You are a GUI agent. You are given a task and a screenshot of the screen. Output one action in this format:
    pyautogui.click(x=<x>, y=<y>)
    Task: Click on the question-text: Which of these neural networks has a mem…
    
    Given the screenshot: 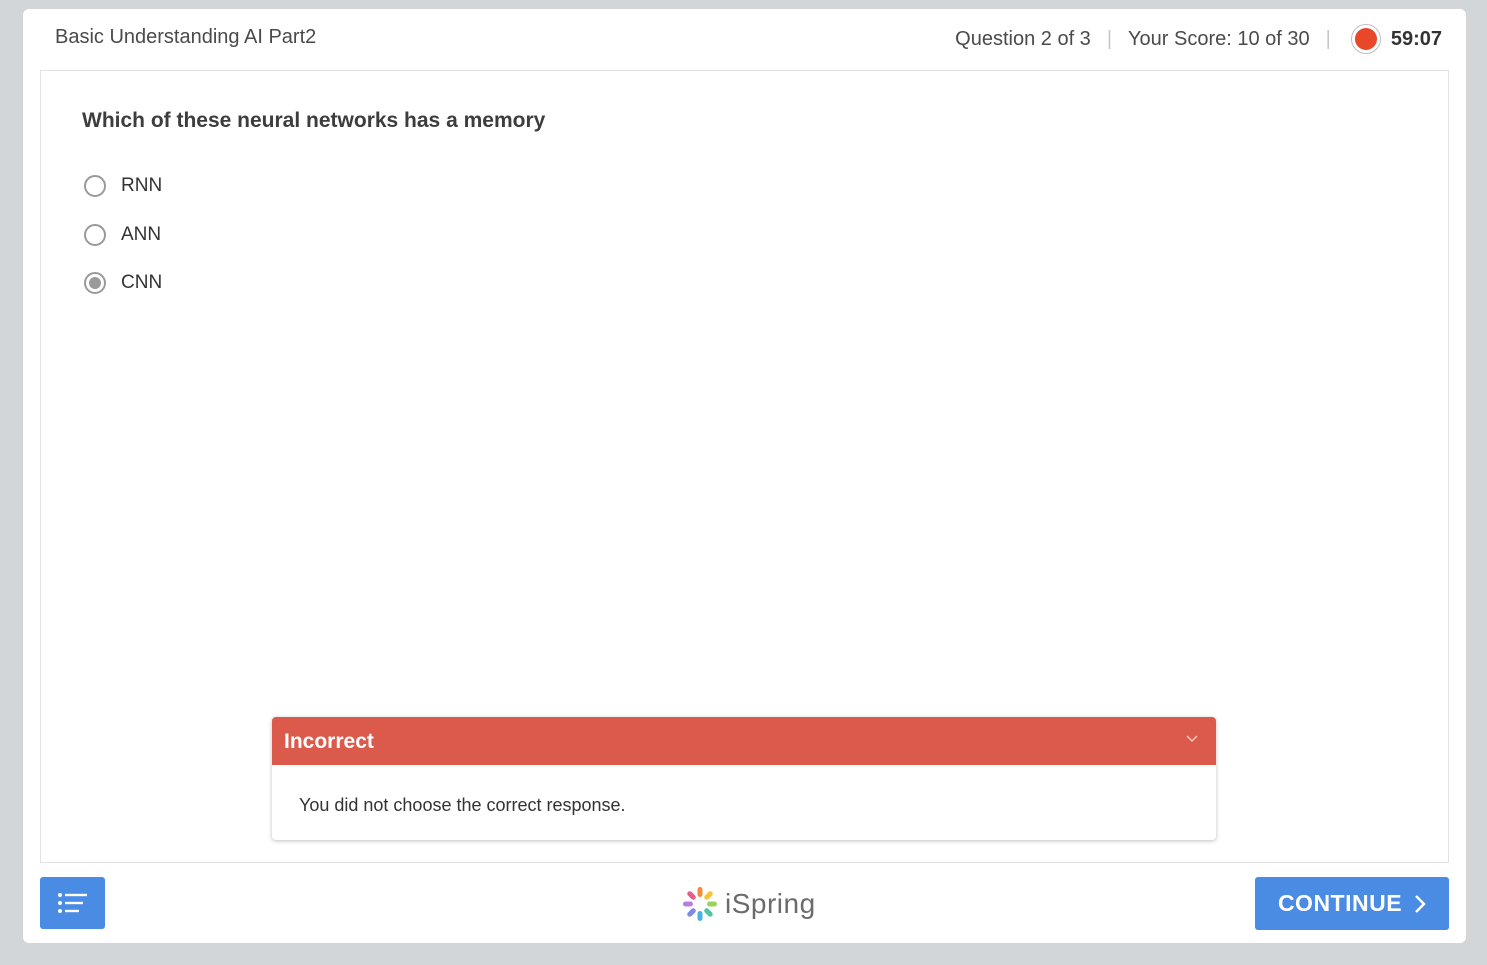 What is the action you would take?
    pyautogui.click(x=314, y=120)
    